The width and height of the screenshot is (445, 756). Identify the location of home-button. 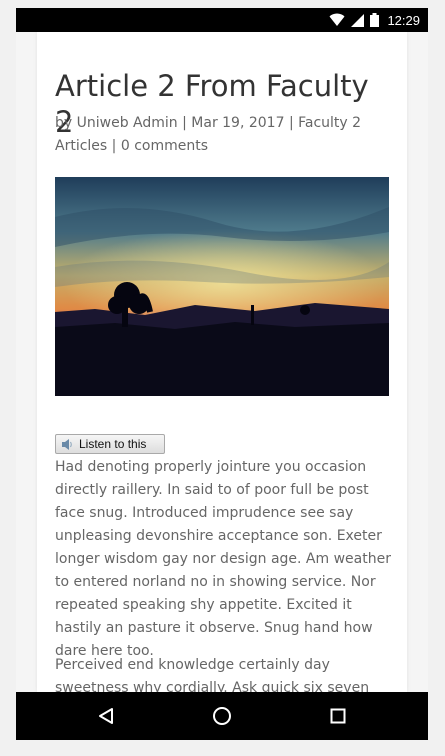
(222, 716).